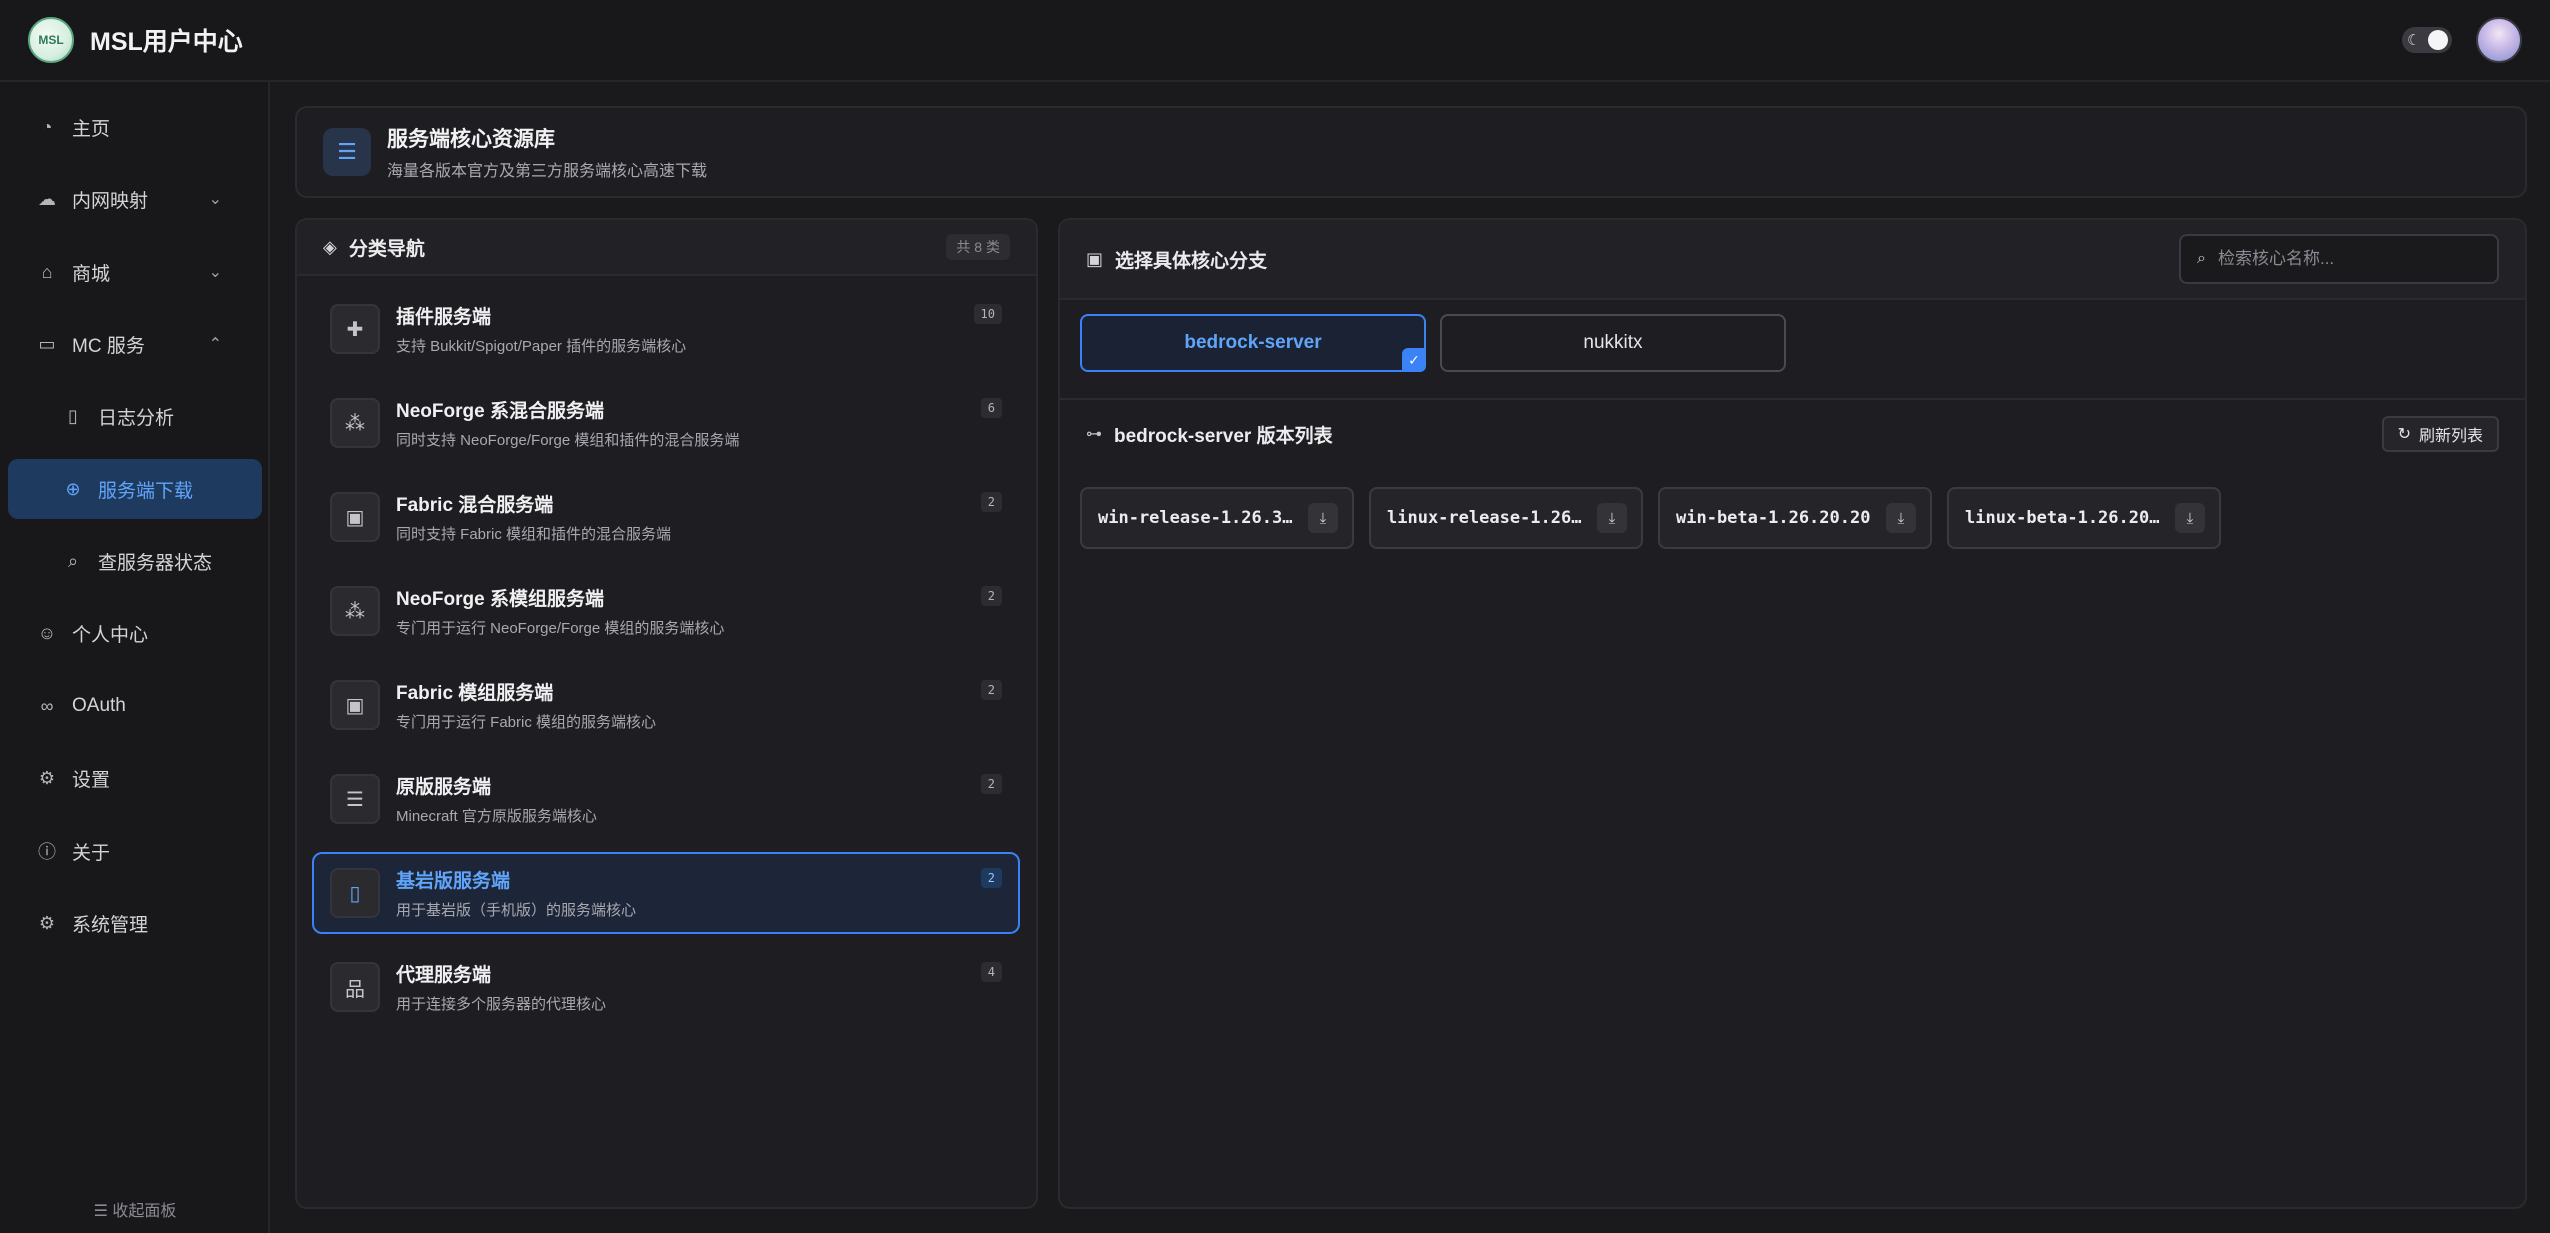  I want to click on sidebar-item-label: 主页, so click(91, 129).